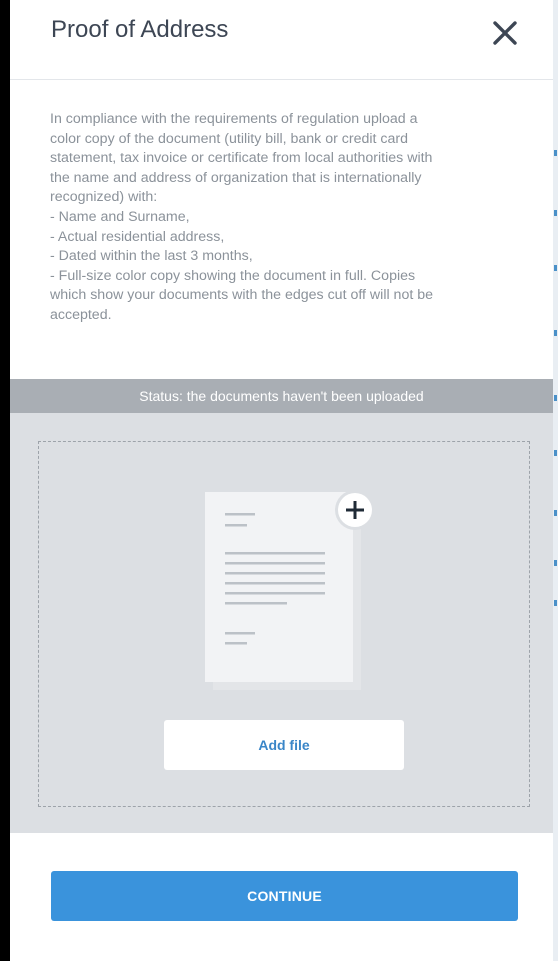 Image resolution: width=558 pixels, height=961 pixels. I want to click on requirements-line: - Actual residential address,, so click(137, 236).